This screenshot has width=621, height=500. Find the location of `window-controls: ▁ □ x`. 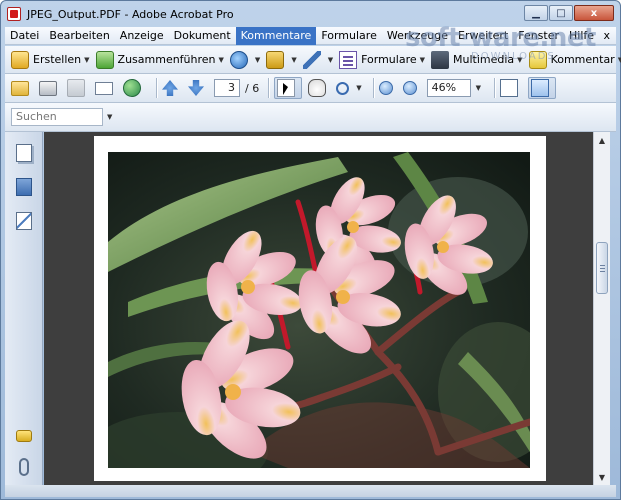

window-controls: ▁ □ x is located at coordinates (568, 13).